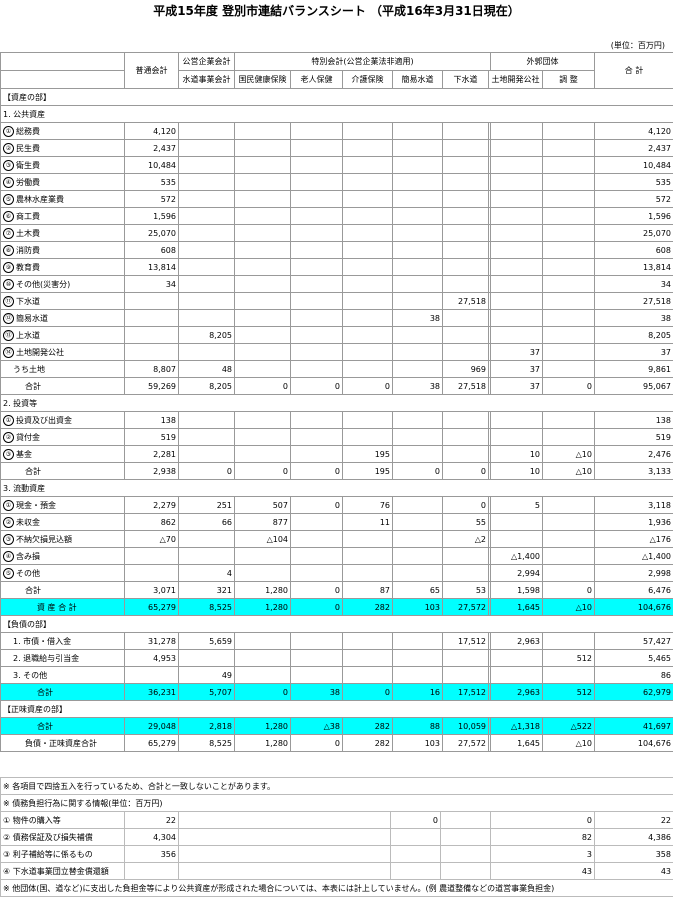 The width and height of the screenshot is (673, 899). Describe the element at coordinates (151, 131) in the screenshot. I see `cell-value: 4,120` at that location.